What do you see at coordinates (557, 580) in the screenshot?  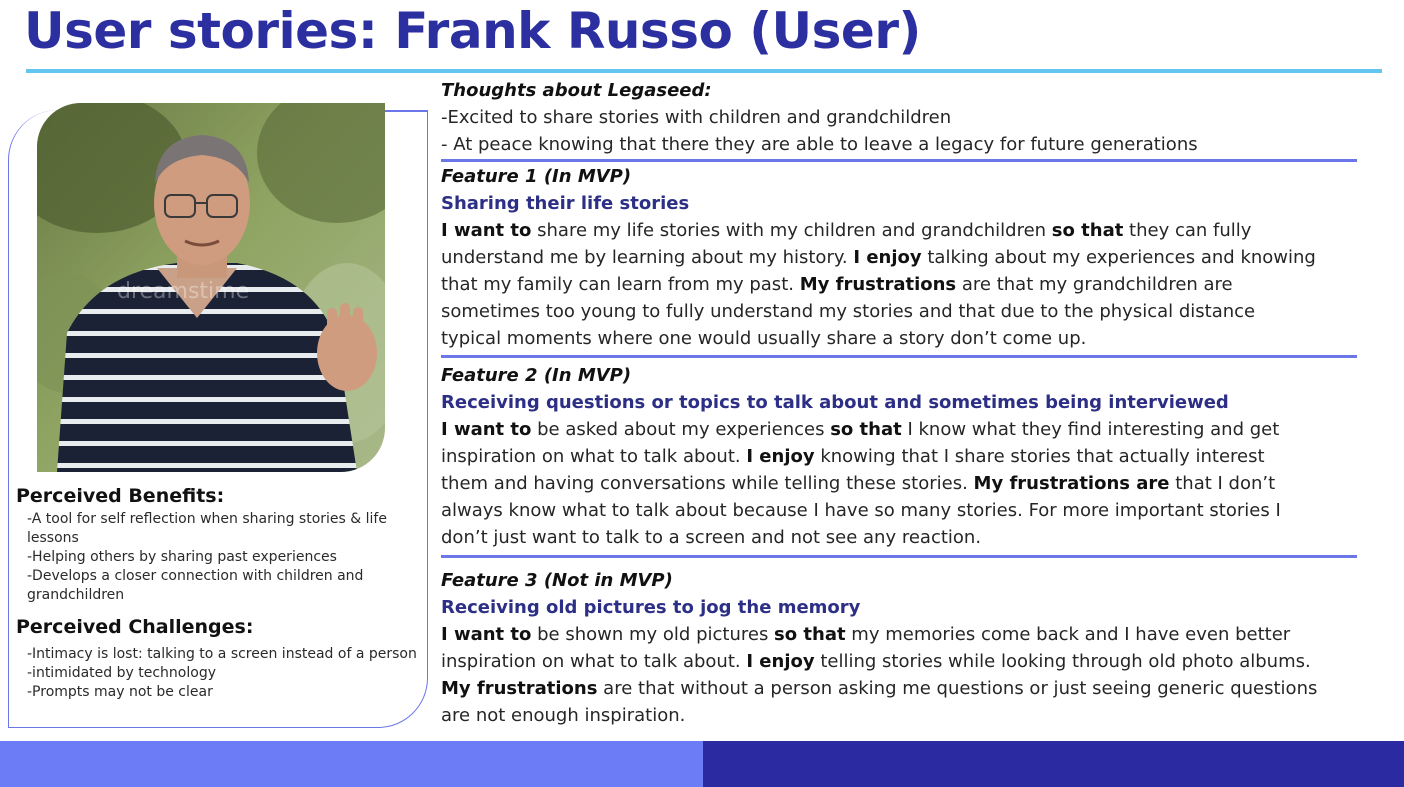 I see `feature-heading: Feature 3 (Not in MVP)` at bounding box center [557, 580].